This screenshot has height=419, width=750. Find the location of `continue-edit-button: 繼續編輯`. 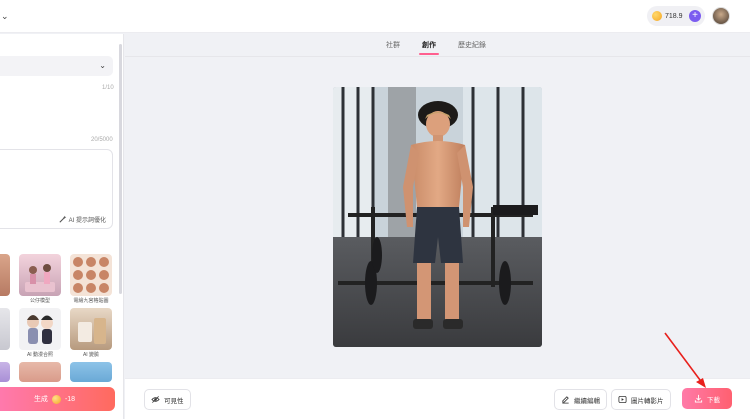

continue-edit-button: 繼續編輯 is located at coordinates (580, 399).